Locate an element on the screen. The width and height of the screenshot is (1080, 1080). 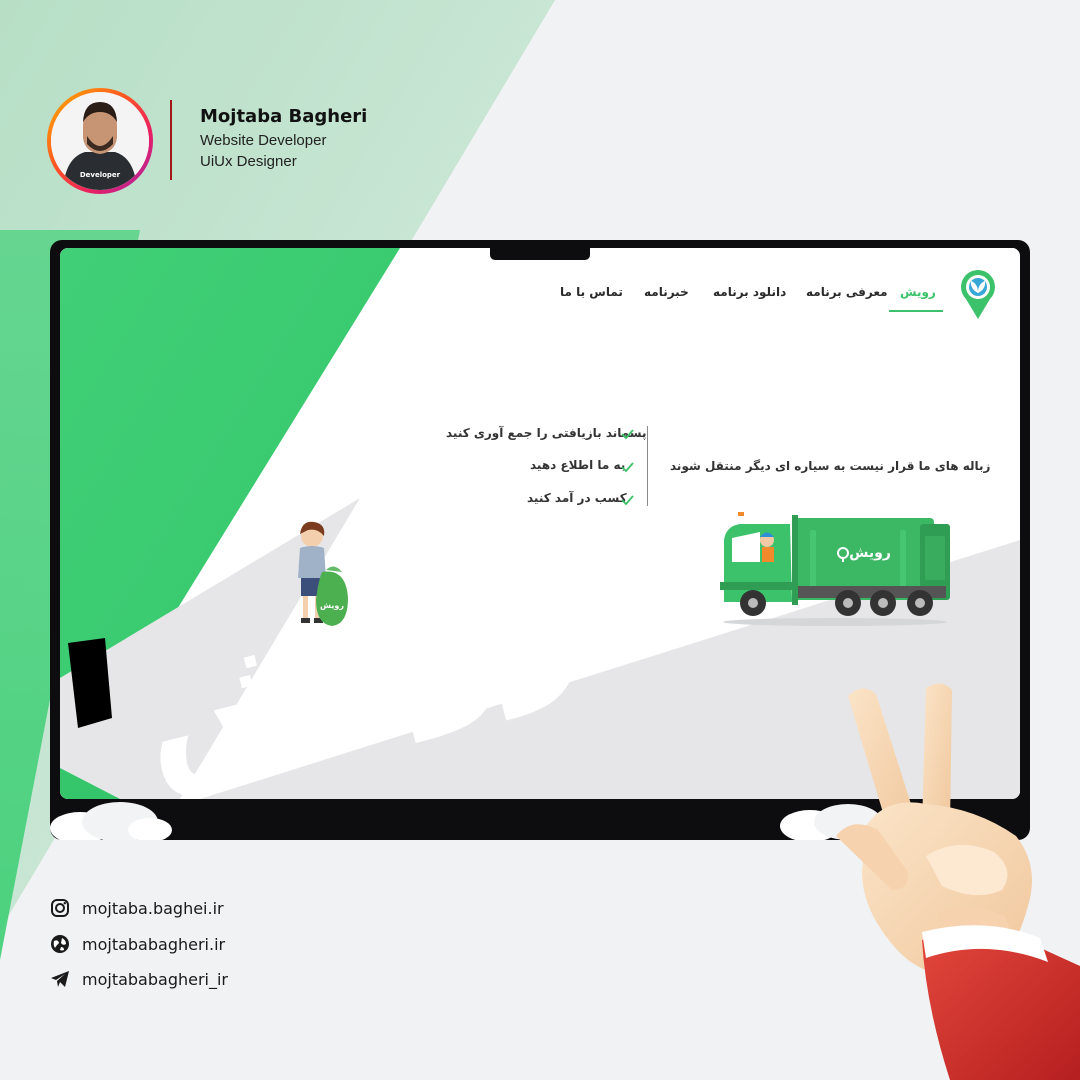
telegram-icon is located at coordinates (60, 979).